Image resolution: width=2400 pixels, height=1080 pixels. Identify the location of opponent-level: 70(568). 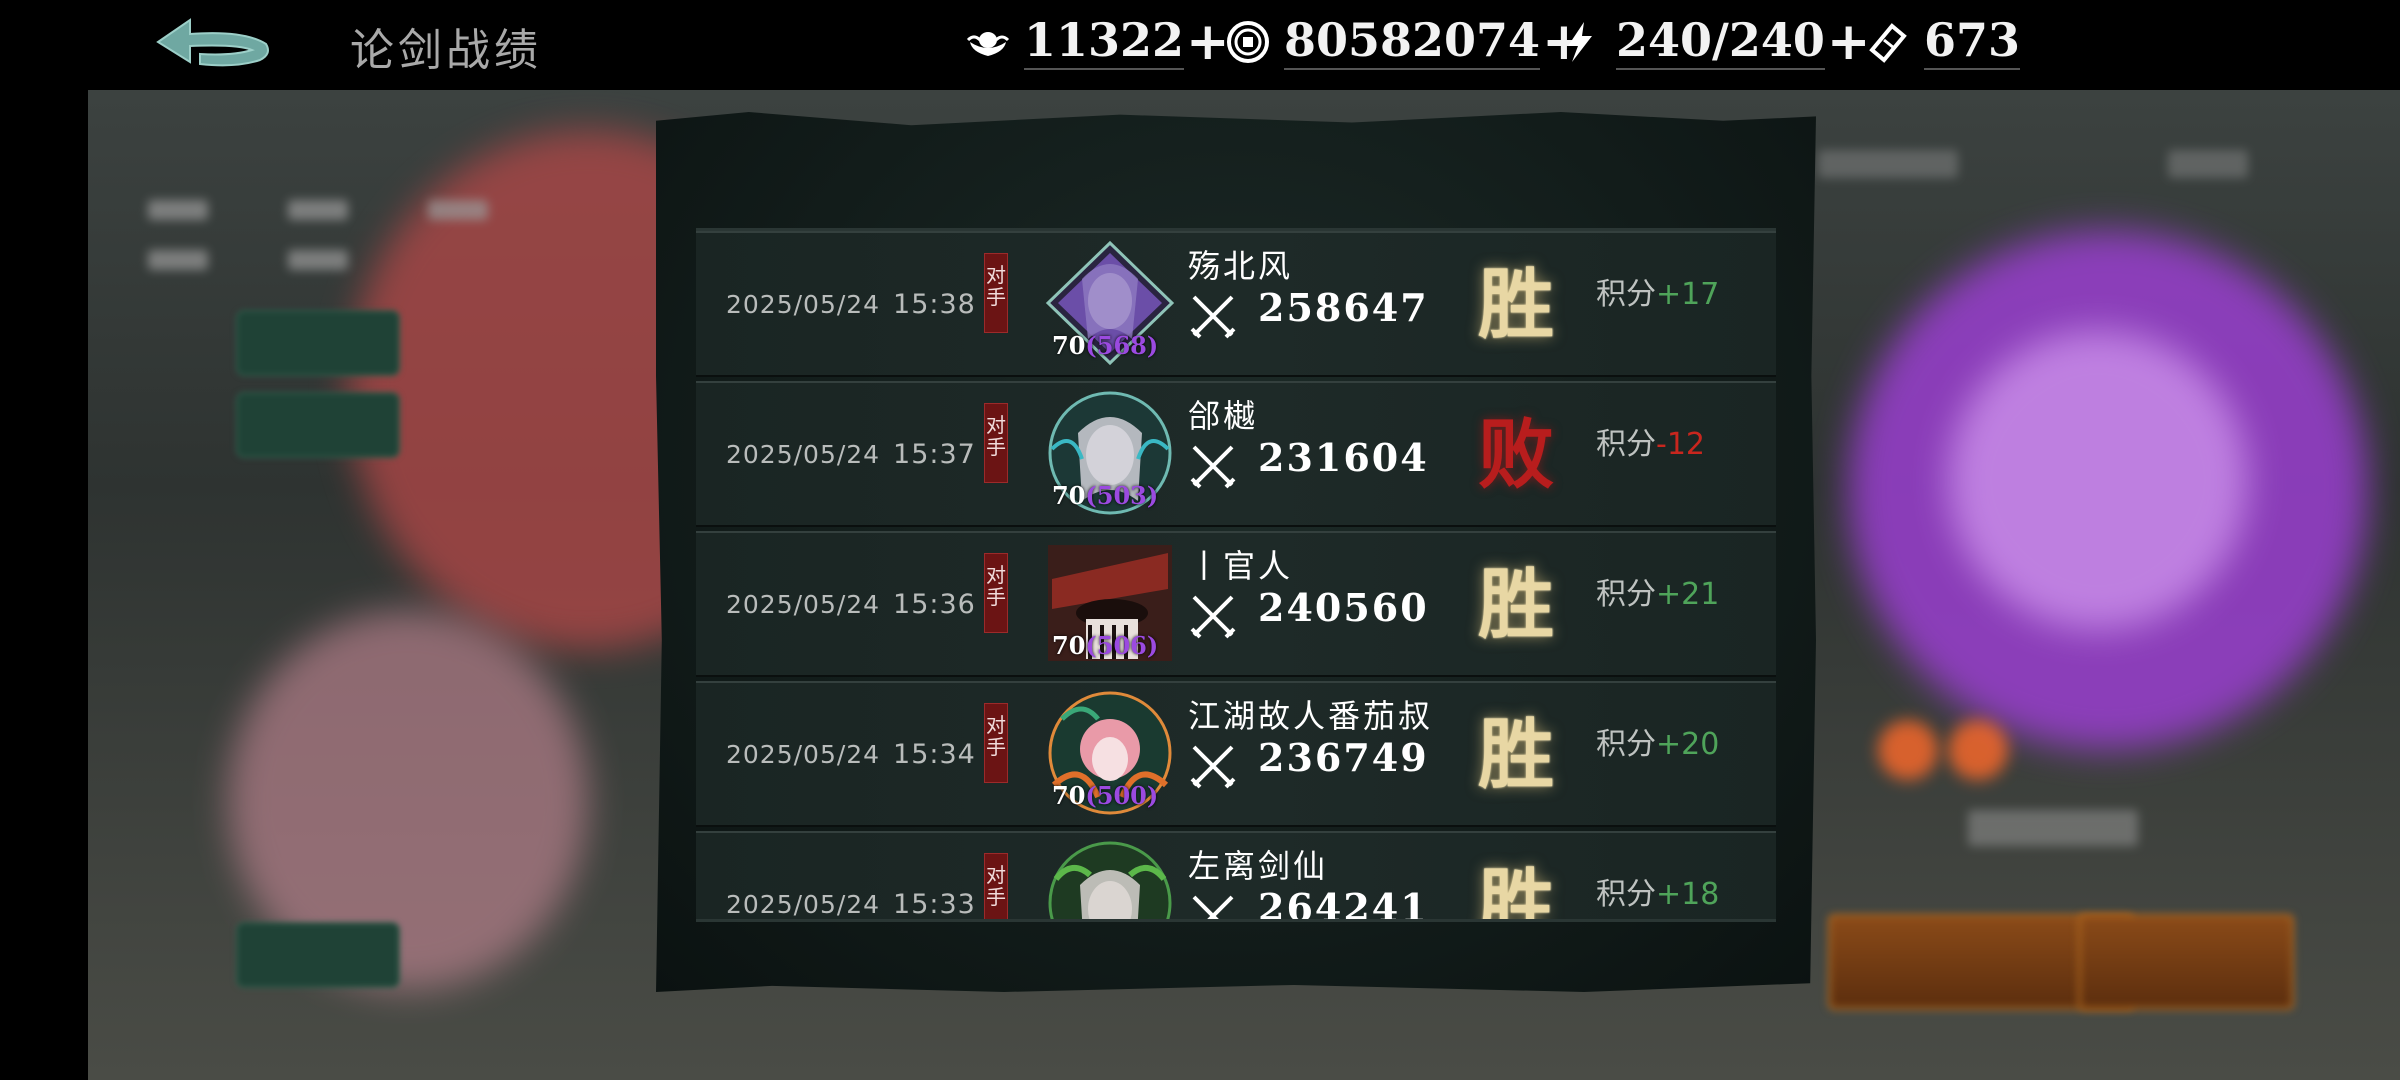
(1105, 345).